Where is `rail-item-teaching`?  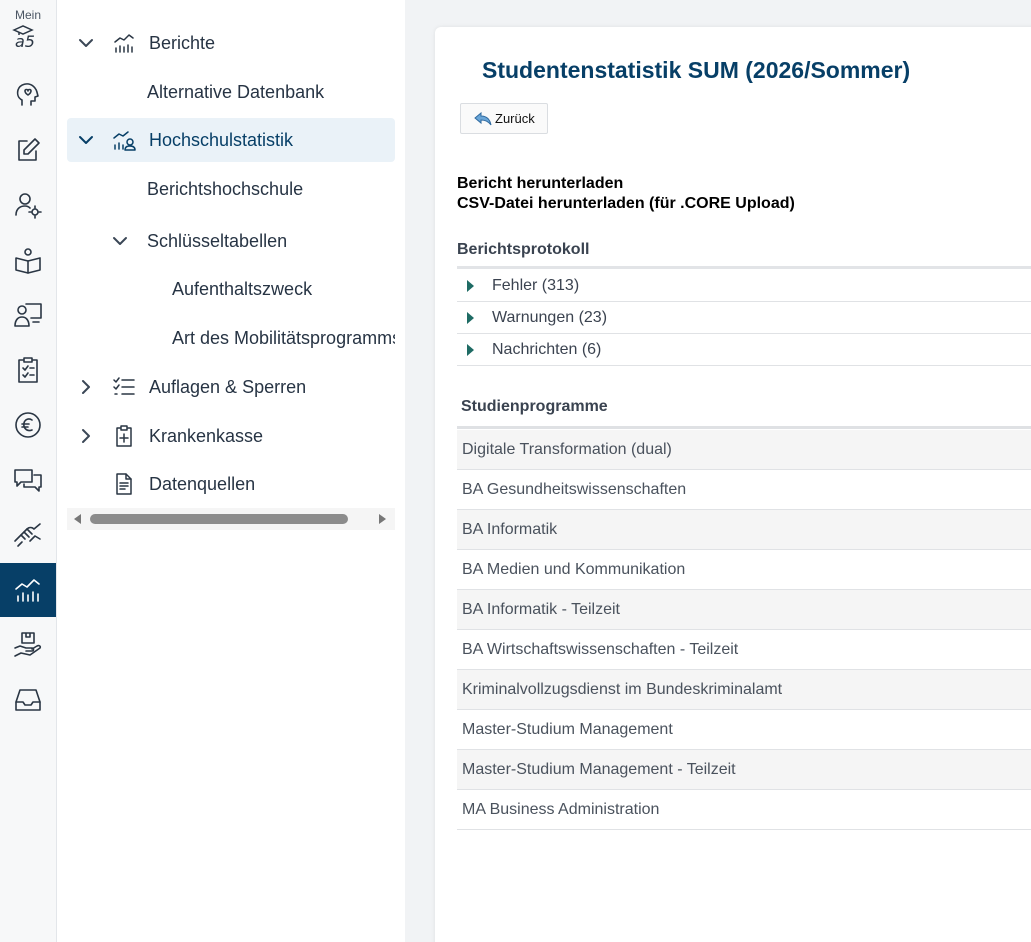
rail-item-teaching is located at coordinates (28, 315).